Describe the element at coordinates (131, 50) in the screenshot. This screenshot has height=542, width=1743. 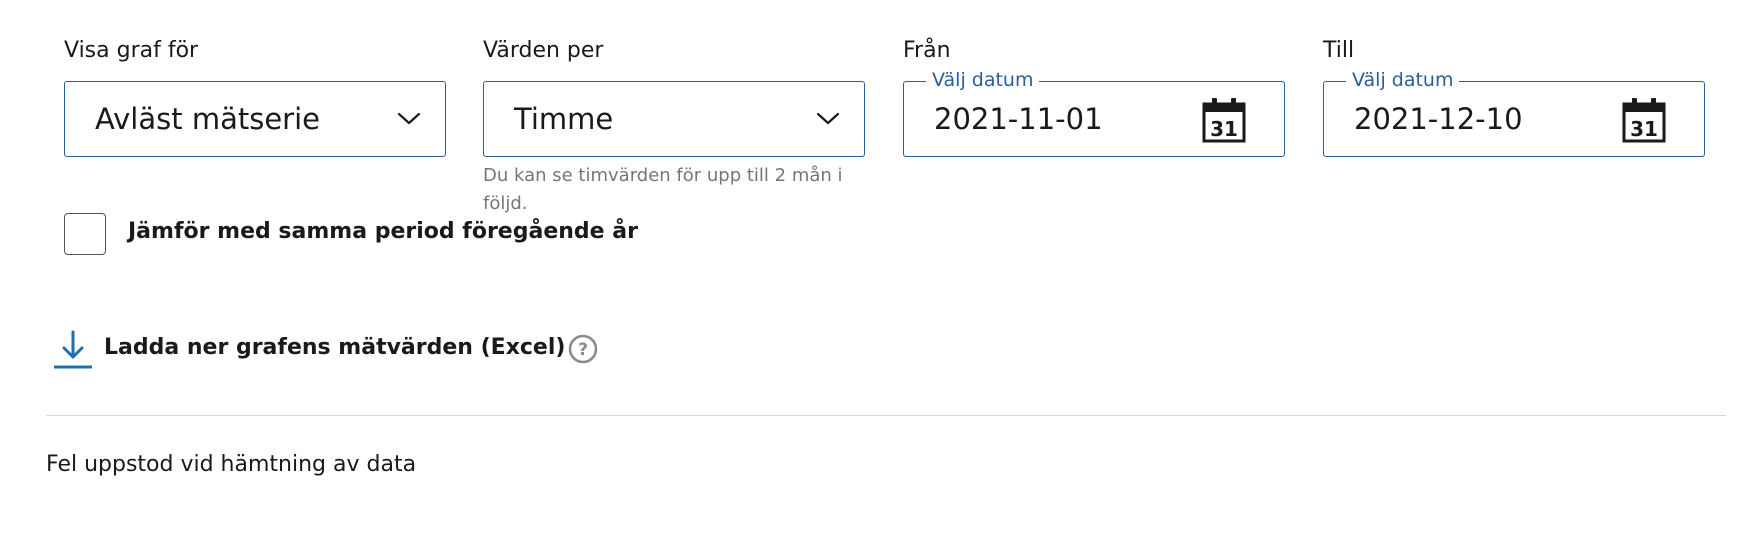
I see `graph-for-label: Visa graf för` at that location.